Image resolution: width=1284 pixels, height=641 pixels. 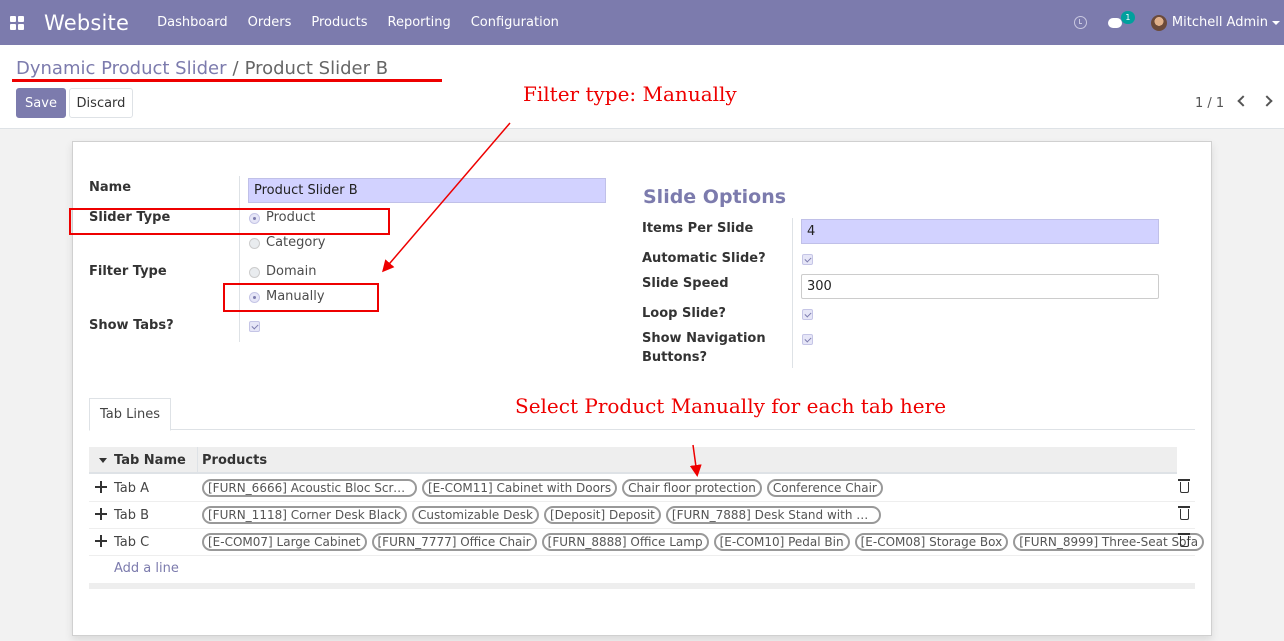 What do you see at coordinates (542, 299) in the screenshot?
I see `annotation-arrows` at bounding box center [542, 299].